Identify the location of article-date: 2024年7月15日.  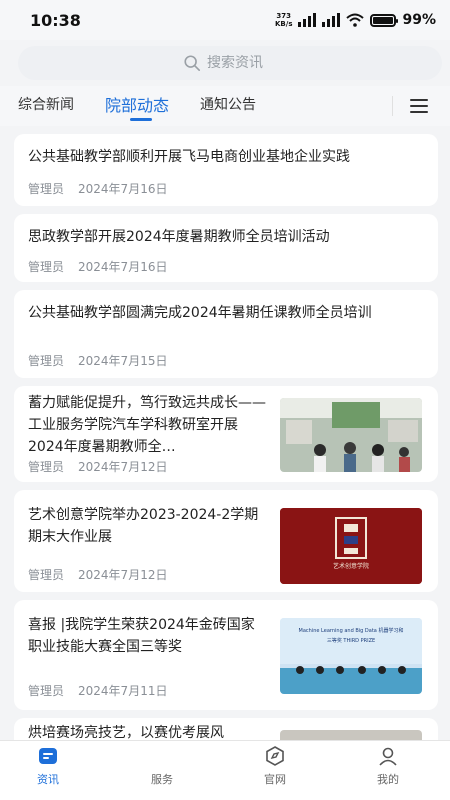
(123, 361).